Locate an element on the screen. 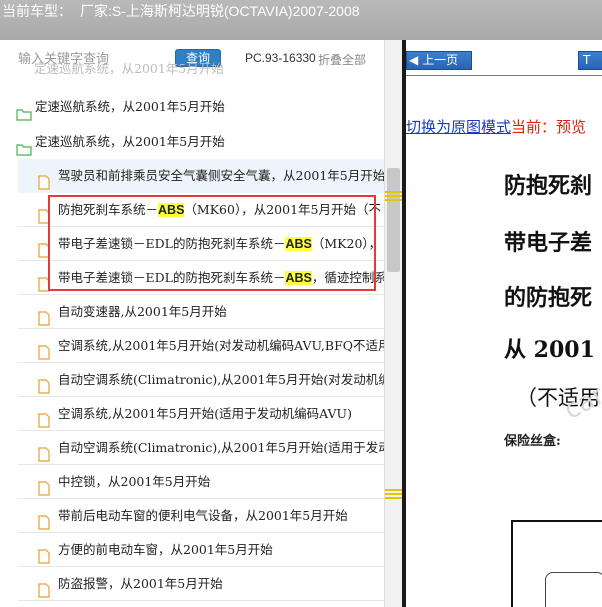 Image resolution: width=602 pixels, height=607 pixels. tree-item-label: 带前后电动车窗的便利电气设备，从2001年5月开始 is located at coordinates (203, 515).